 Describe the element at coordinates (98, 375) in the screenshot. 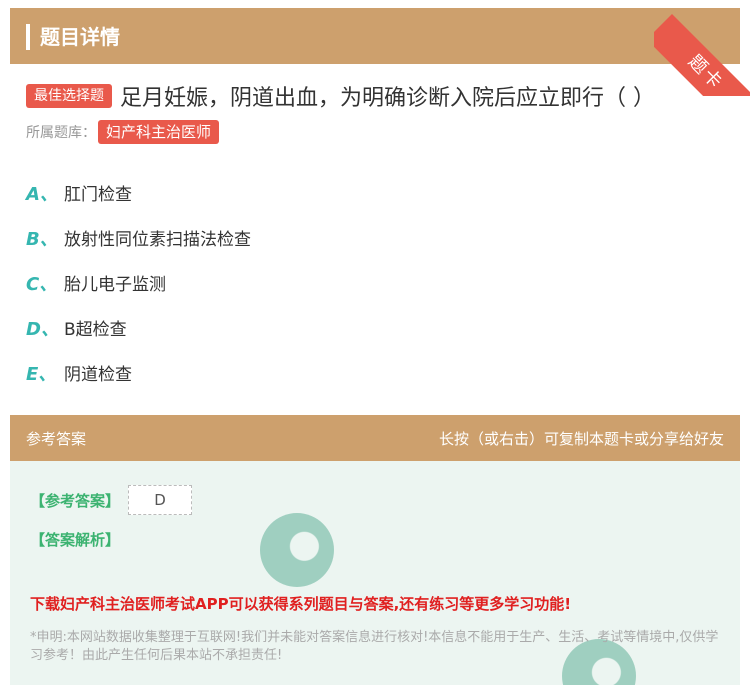

I see `option-text: 阴道检查` at that location.